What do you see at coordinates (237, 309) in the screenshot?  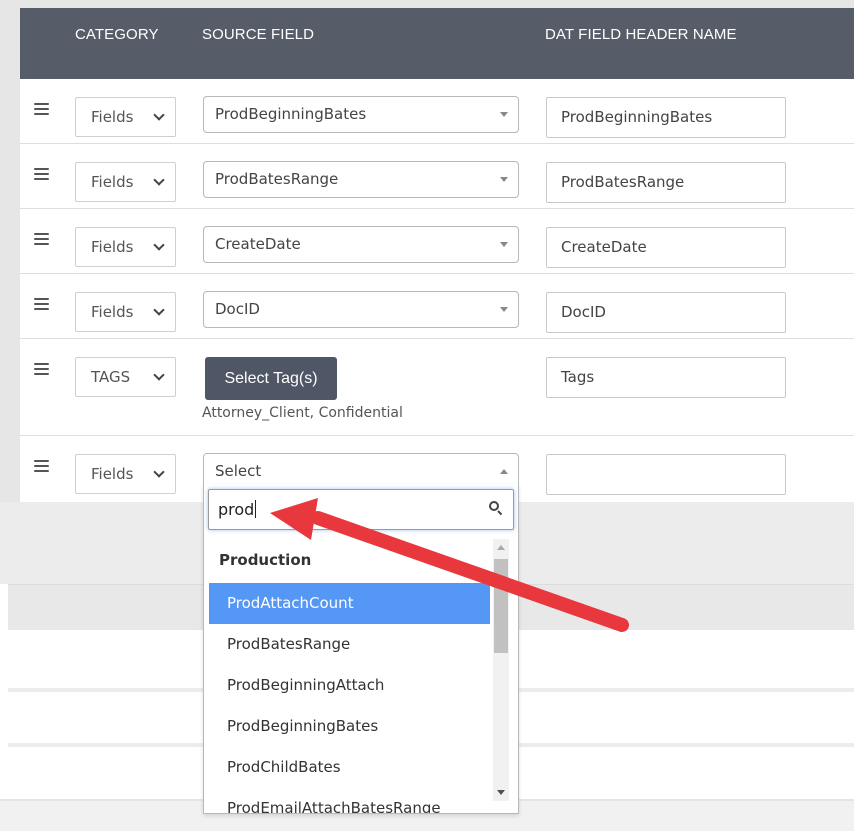 I see `source-field-value: DocID` at bounding box center [237, 309].